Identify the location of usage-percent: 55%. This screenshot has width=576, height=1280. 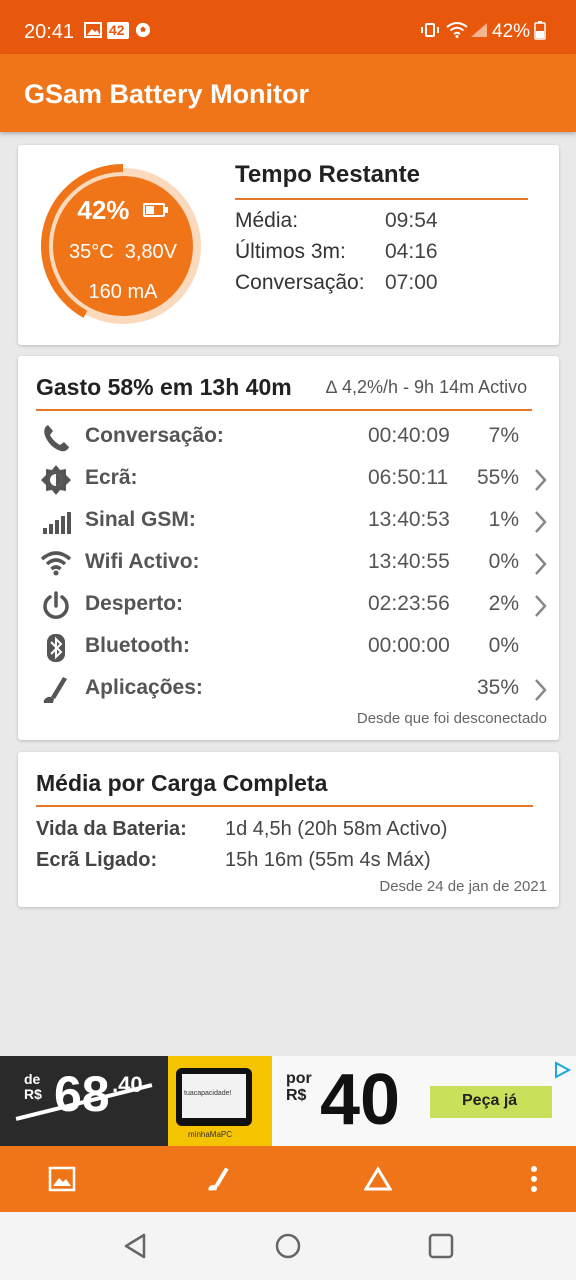
(497, 477).